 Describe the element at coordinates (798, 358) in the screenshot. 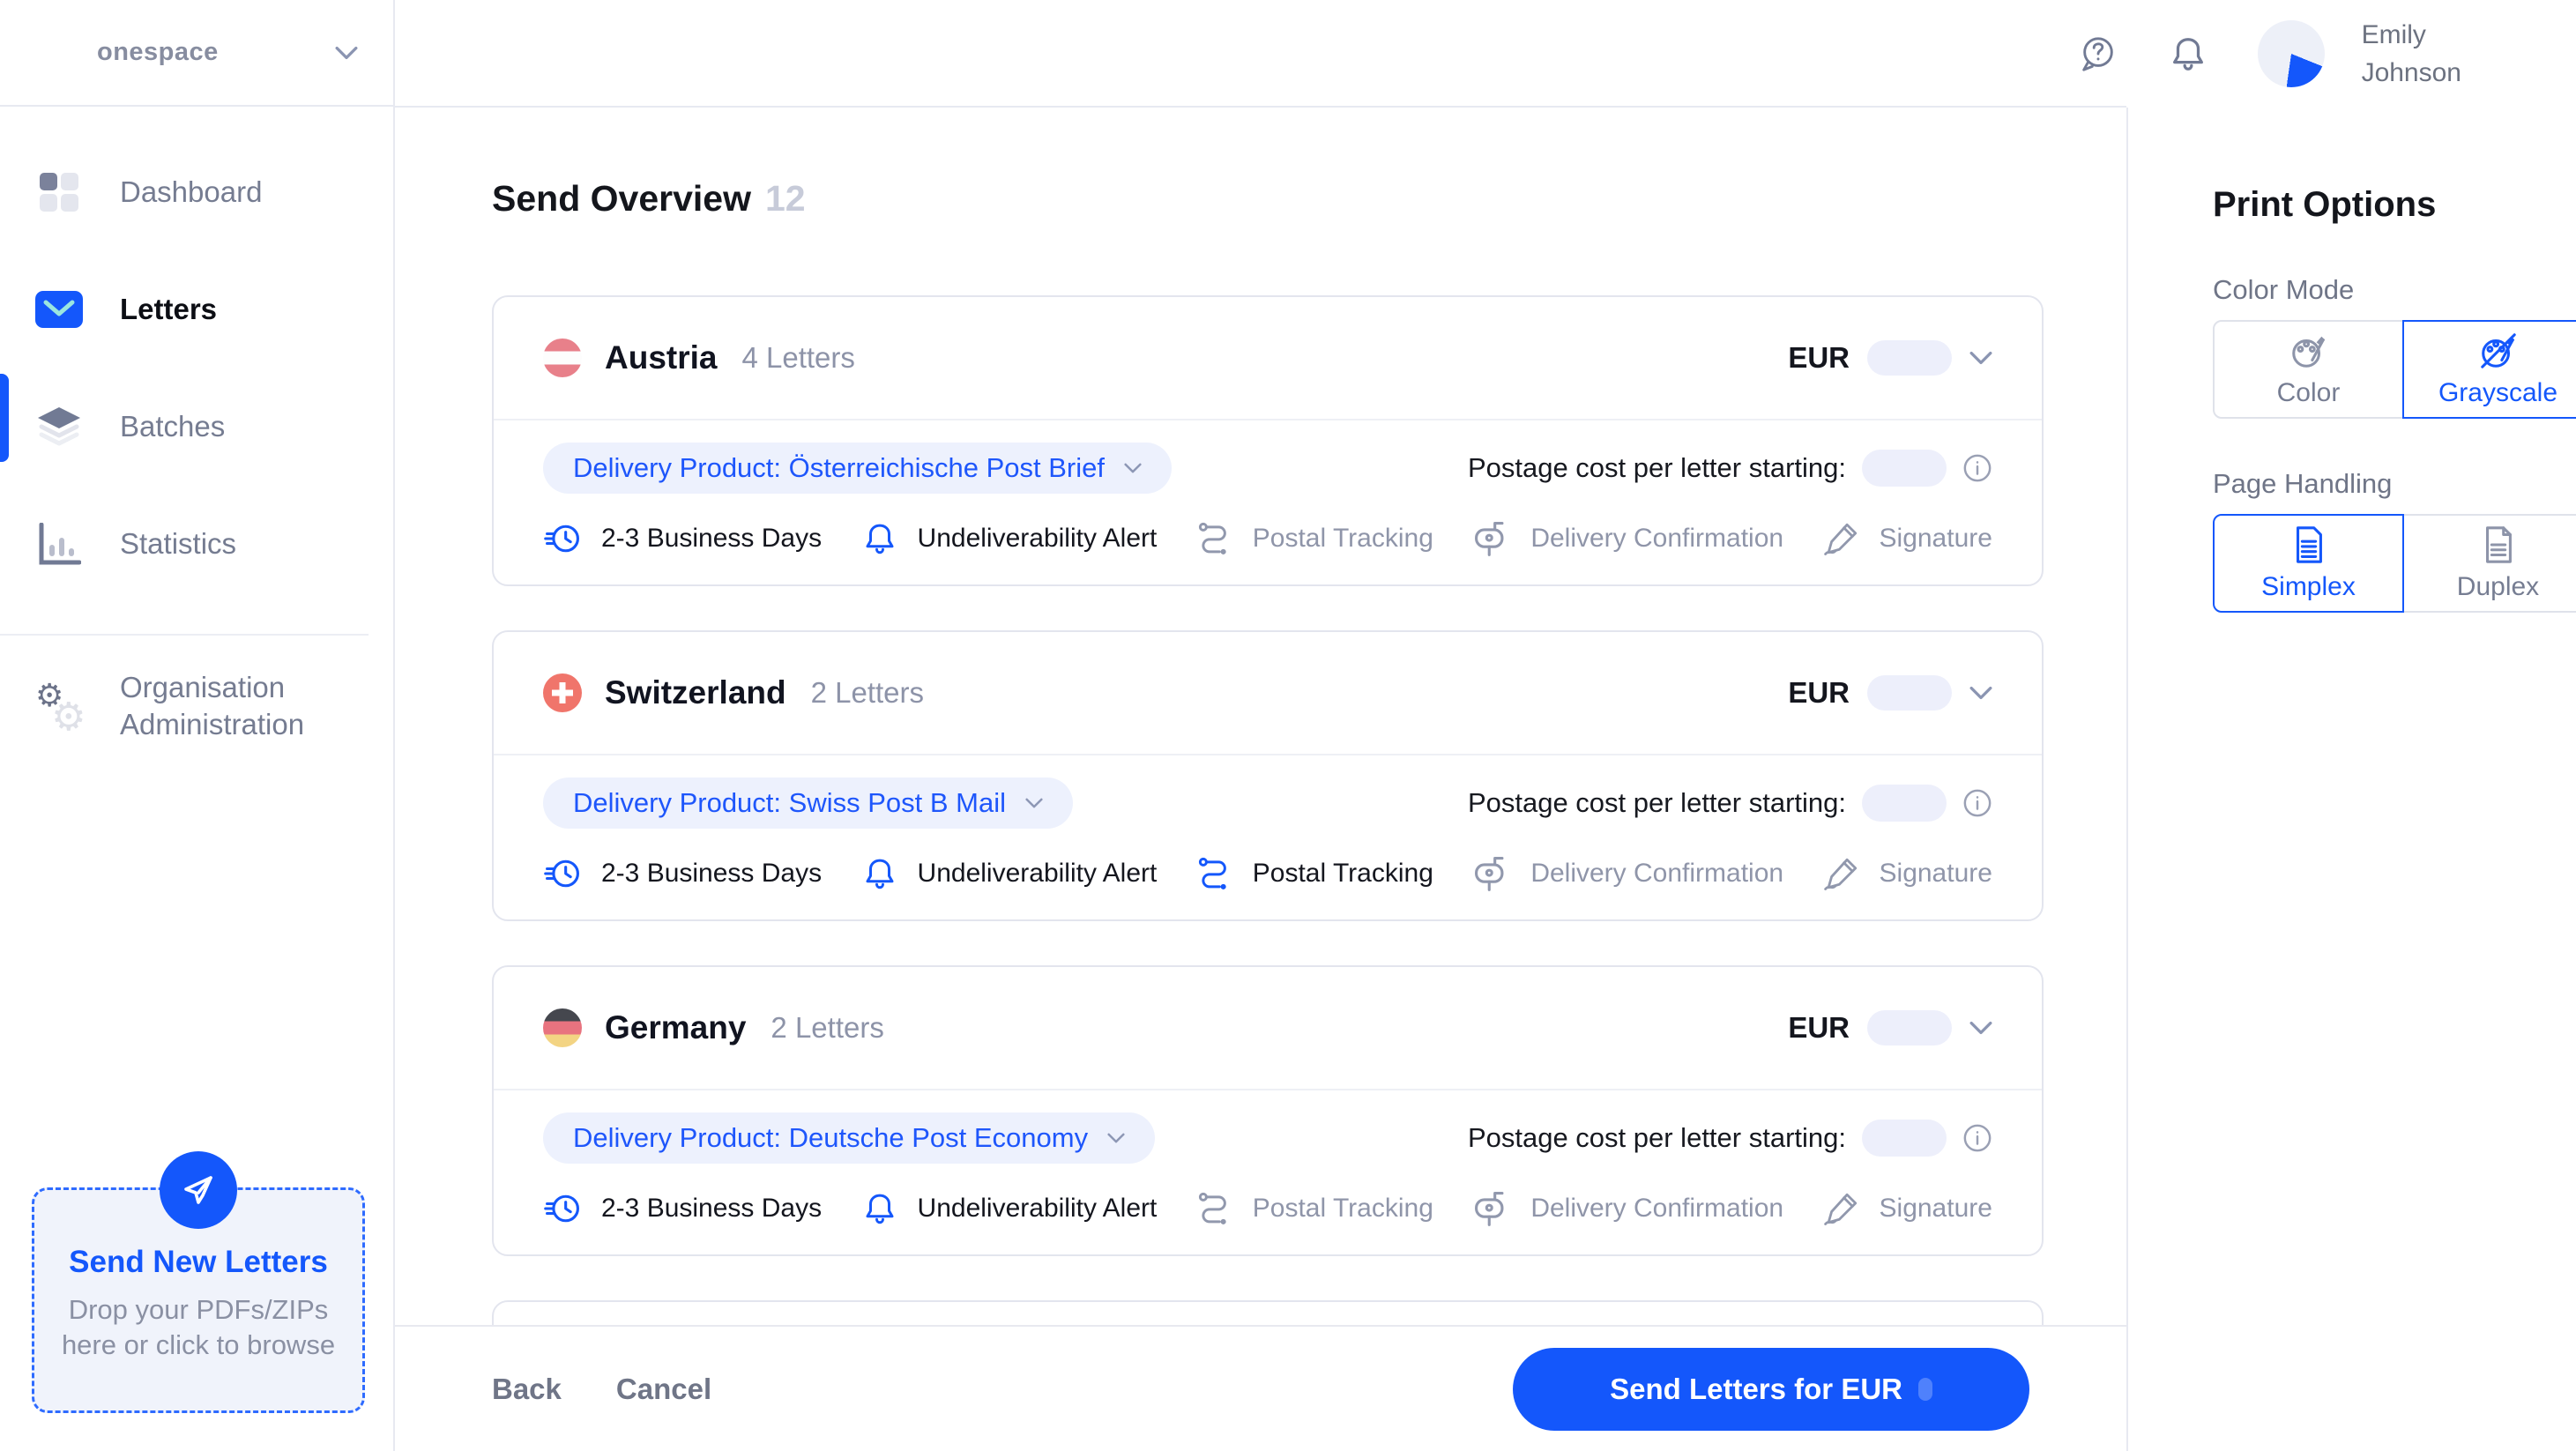

I see `letters-count: 4 Letters` at that location.